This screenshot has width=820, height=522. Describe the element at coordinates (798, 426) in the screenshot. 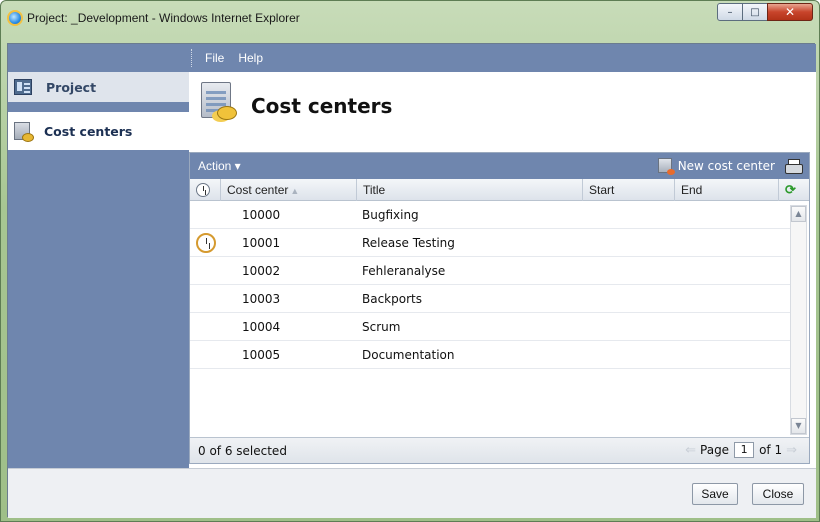

I see `scroll-down-arrow-icon: ▼` at that location.